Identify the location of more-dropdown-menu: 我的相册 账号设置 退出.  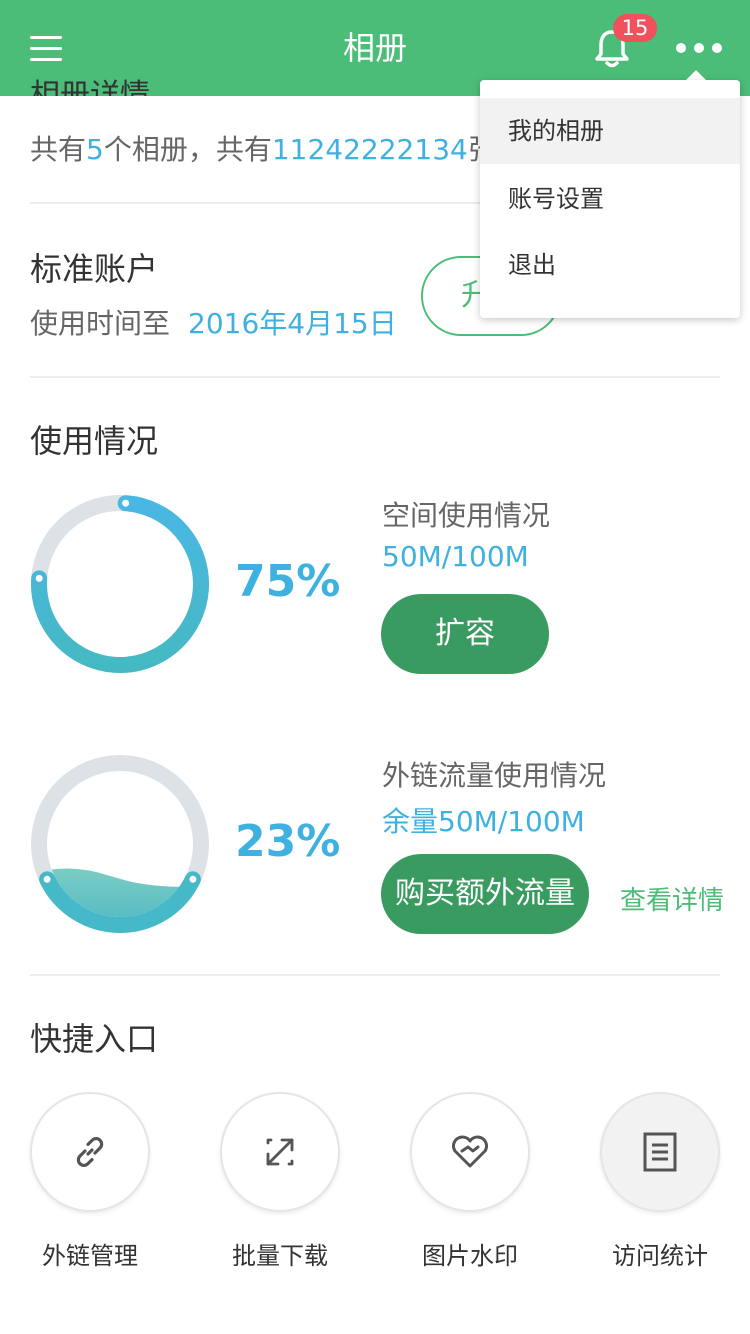
(610, 199).